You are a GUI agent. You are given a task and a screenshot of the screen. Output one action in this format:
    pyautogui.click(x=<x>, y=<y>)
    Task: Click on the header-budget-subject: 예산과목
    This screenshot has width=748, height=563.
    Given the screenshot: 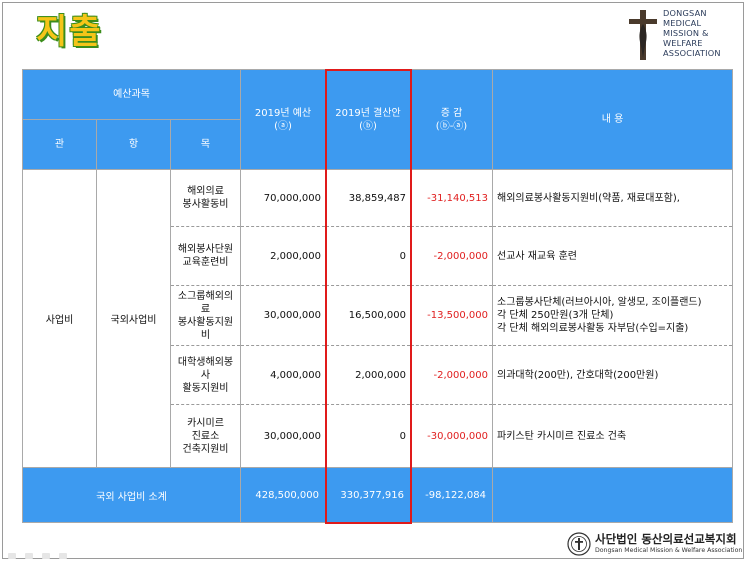 What is the action you would take?
    pyautogui.click(x=131, y=94)
    